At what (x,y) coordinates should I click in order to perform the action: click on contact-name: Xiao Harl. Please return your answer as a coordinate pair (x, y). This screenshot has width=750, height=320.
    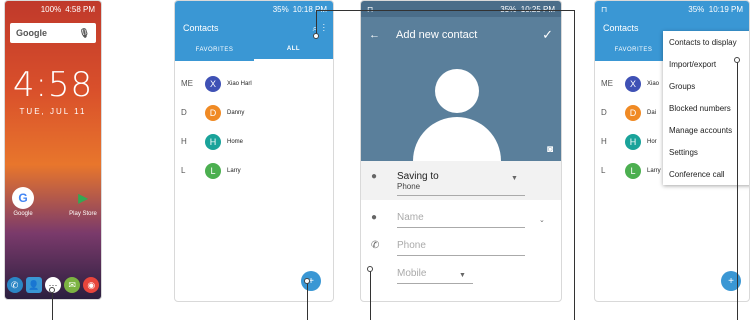
    Looking at the image, I should click on (239, 83).